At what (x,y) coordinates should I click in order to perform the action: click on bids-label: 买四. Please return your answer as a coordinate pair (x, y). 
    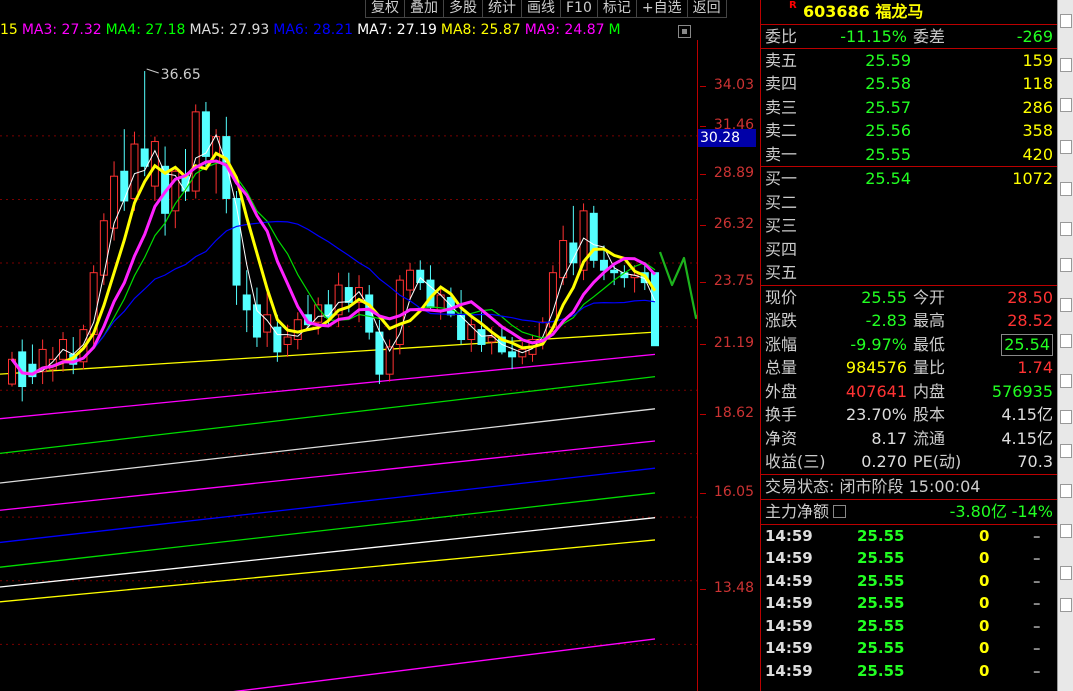
    Looking at the image, I should click on (781, 249).